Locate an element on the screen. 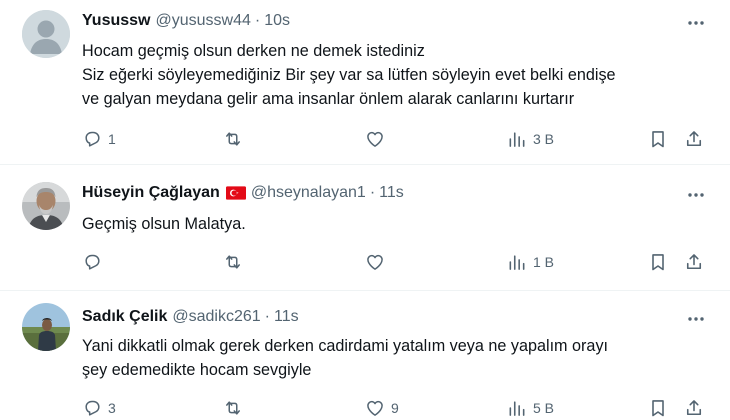  author-name: Sadık Çelik is located at coordinates (124, 317).